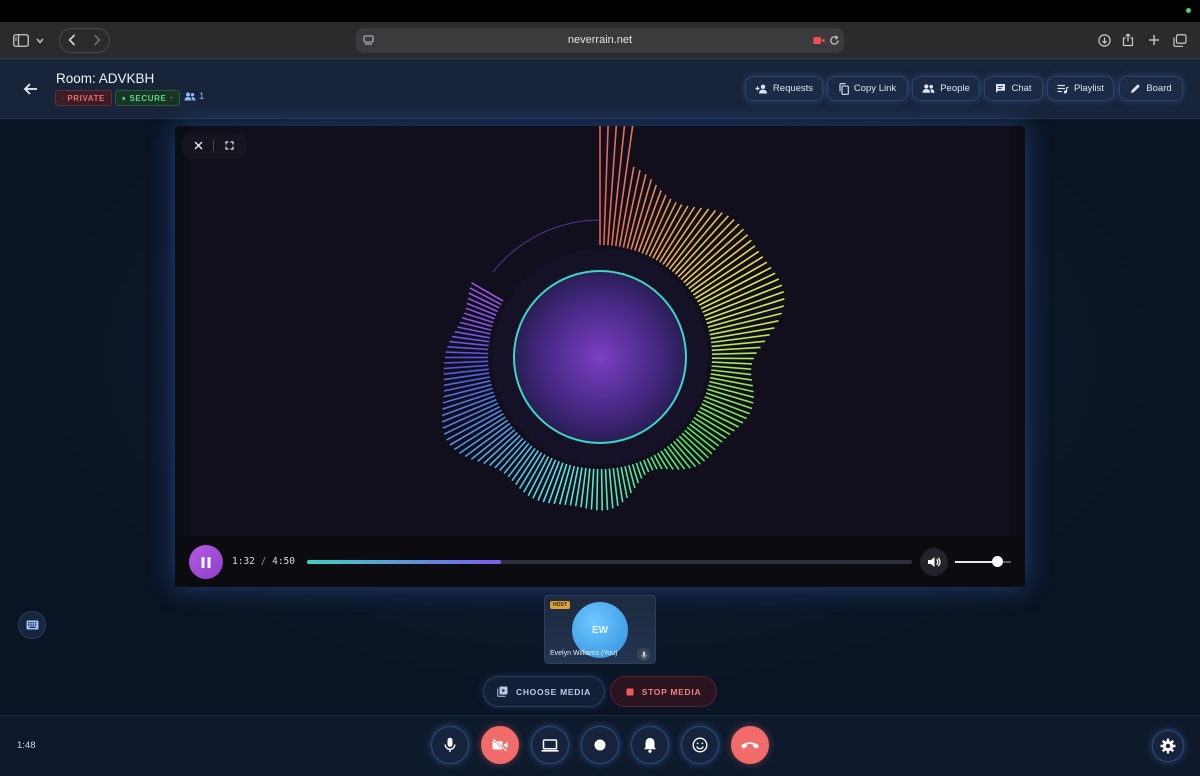  I want to click on volume-button, so click(934, 562).